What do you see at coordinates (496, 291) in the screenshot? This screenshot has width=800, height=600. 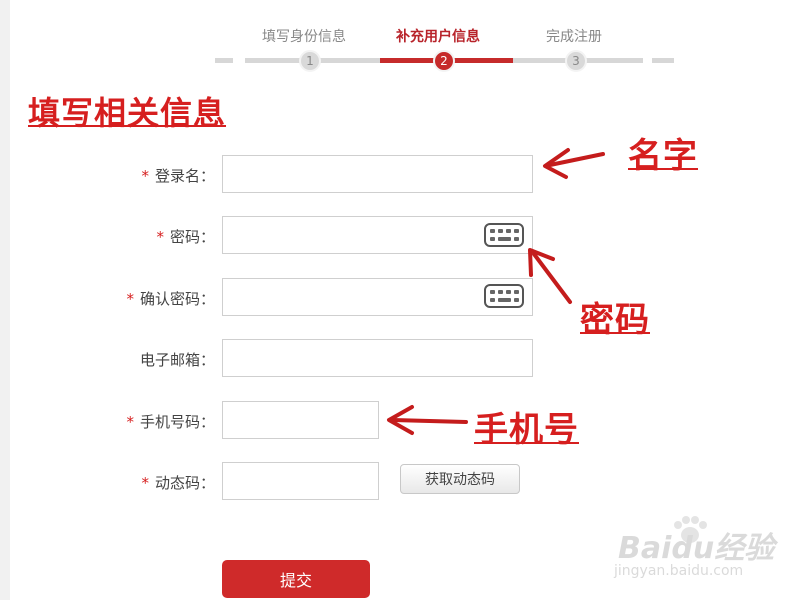 I see `annotation-arrows` at bounding box center [496, 291].